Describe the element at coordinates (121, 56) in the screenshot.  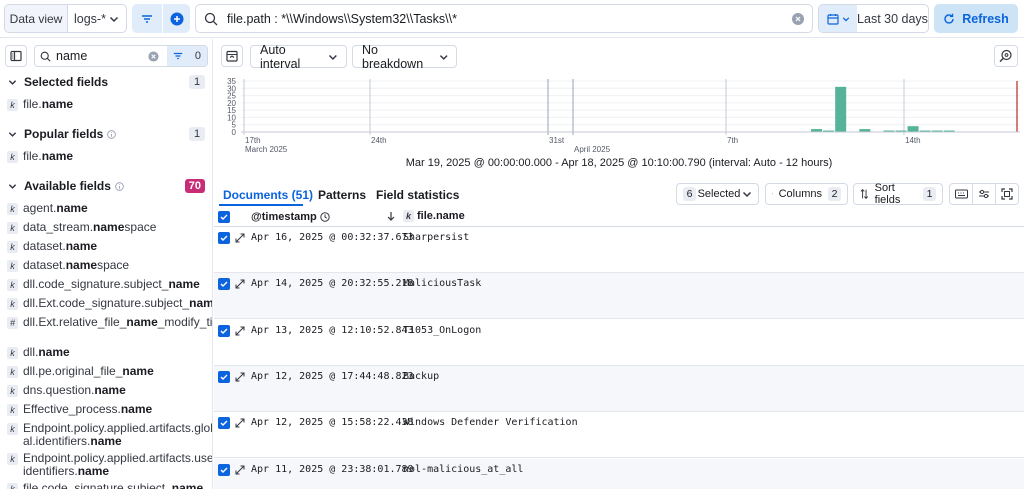
I see `field-search-input: name 0` at that location.